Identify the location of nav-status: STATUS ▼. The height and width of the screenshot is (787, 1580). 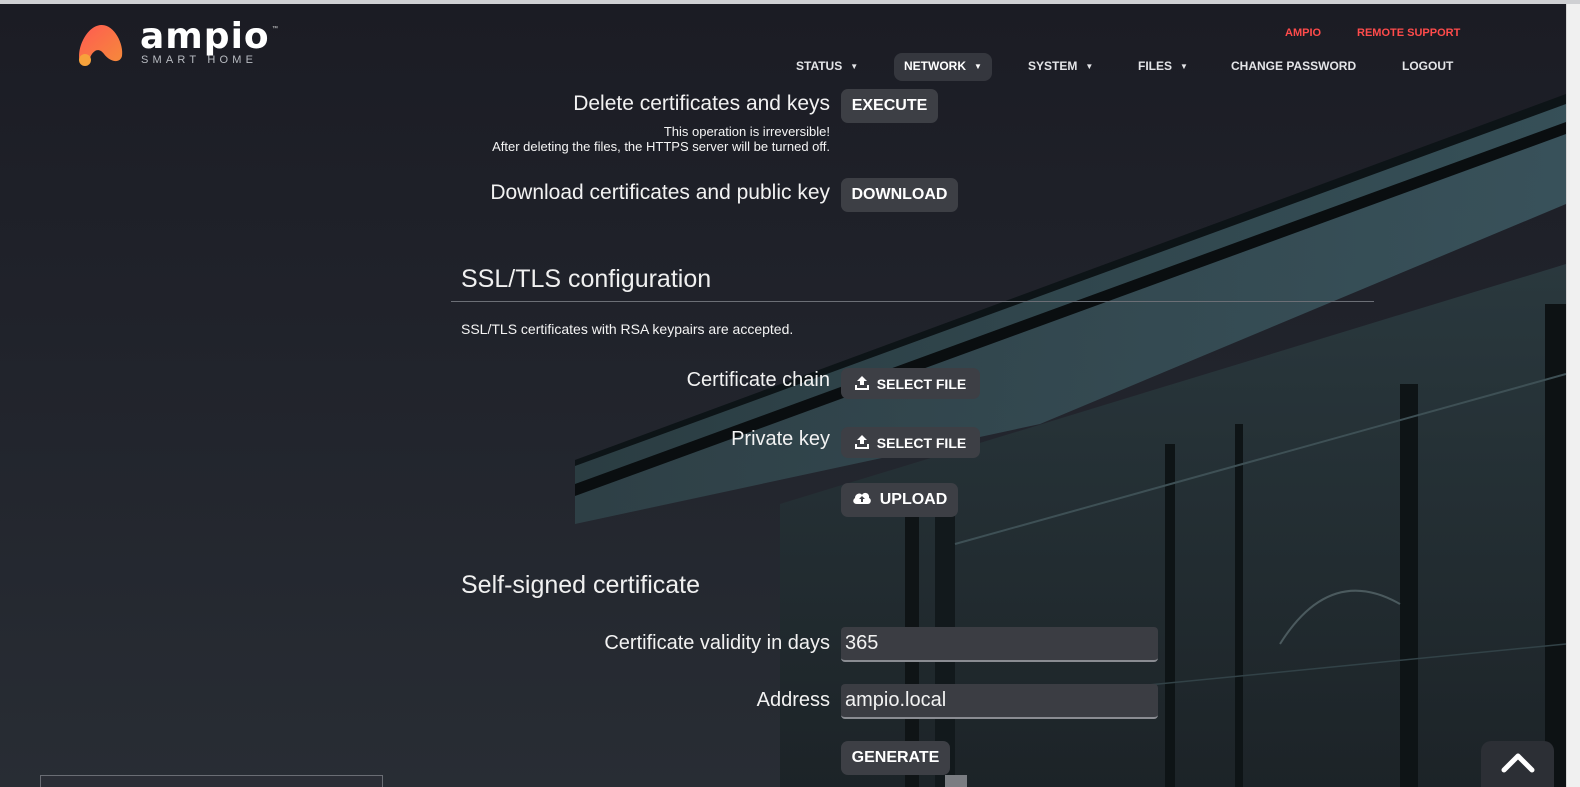
(827, 67).